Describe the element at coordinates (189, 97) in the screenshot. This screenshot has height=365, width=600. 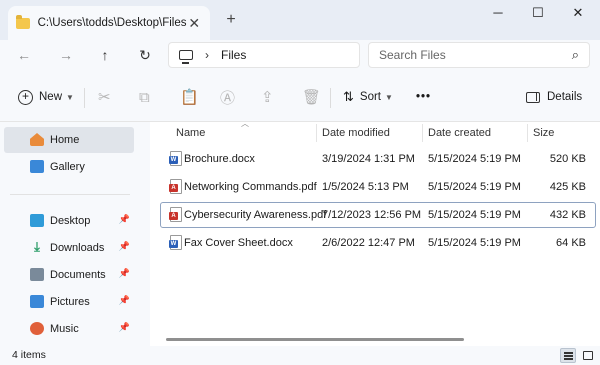
I see `paste-icon: 📋` at that location.